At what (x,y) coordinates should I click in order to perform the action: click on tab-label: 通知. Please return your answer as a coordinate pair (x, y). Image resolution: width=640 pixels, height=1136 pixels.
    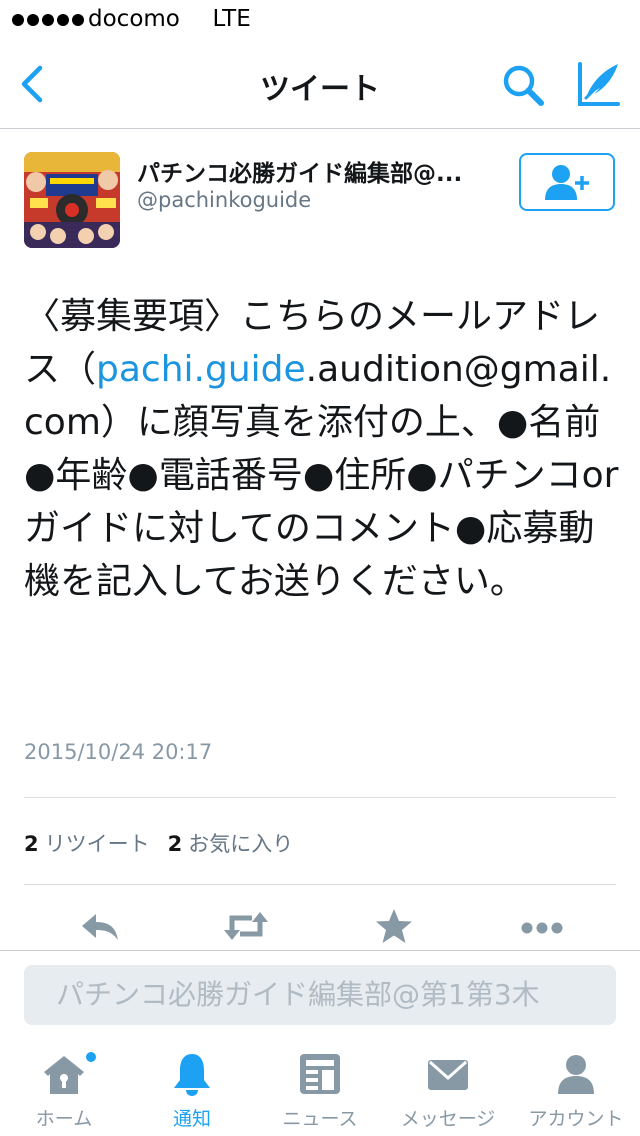
    Looking at the image, I should click on (191, 1119).